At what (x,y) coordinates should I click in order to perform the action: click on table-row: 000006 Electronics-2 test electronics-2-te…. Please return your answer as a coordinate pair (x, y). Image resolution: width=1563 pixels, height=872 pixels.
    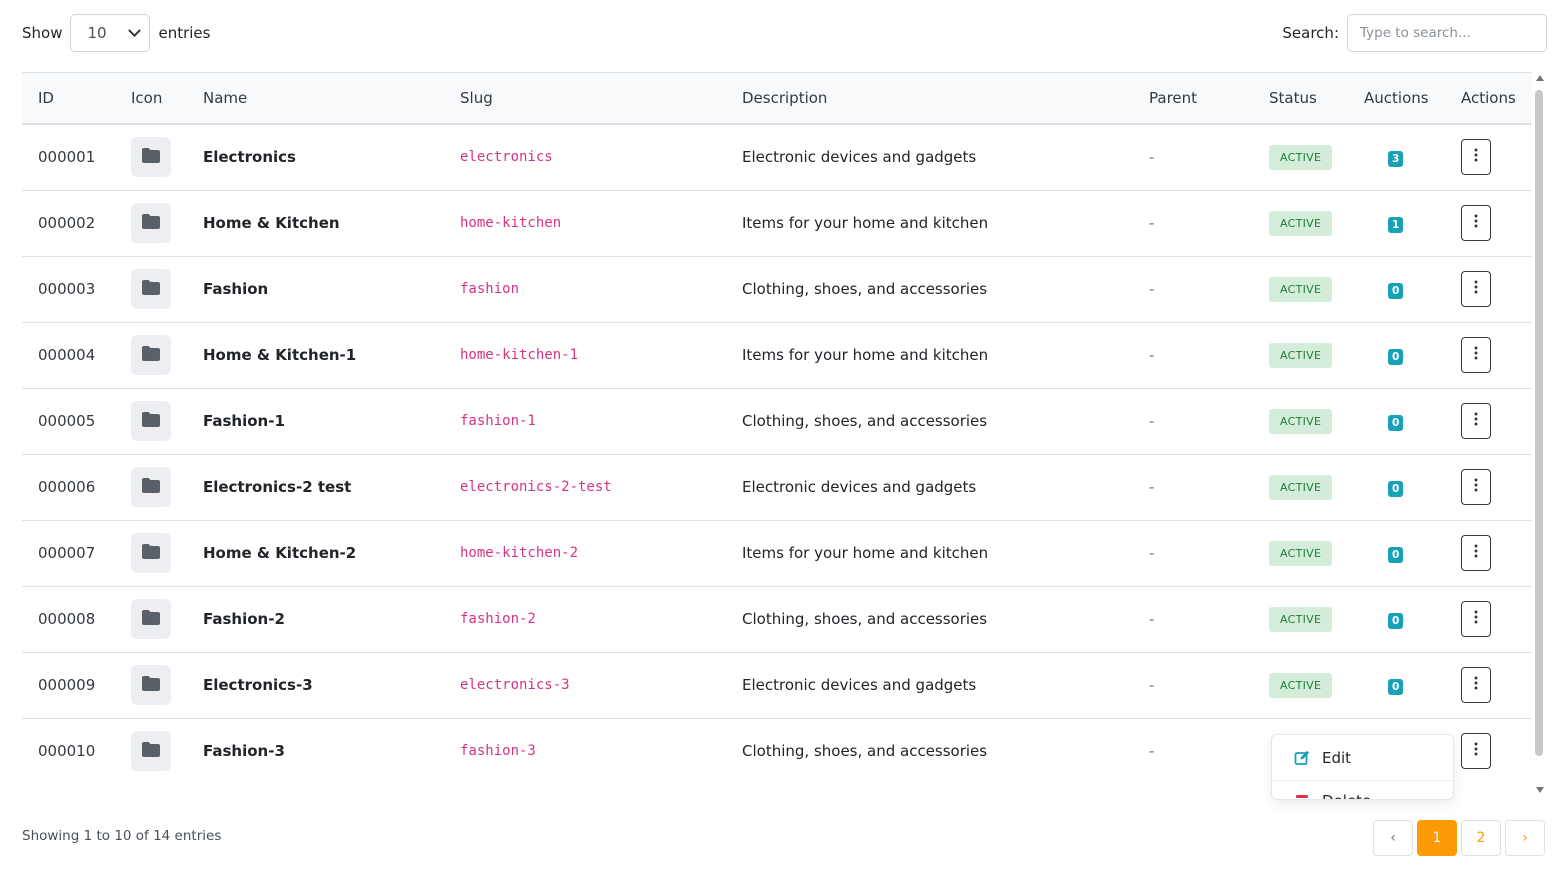
    Looking at the image, I should click on (777, 487).